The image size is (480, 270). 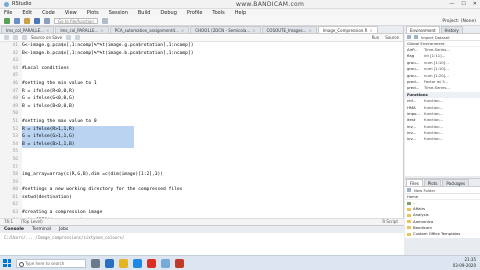 I want to click on new-folder-button: New Folder, so click(x=424, y=190).